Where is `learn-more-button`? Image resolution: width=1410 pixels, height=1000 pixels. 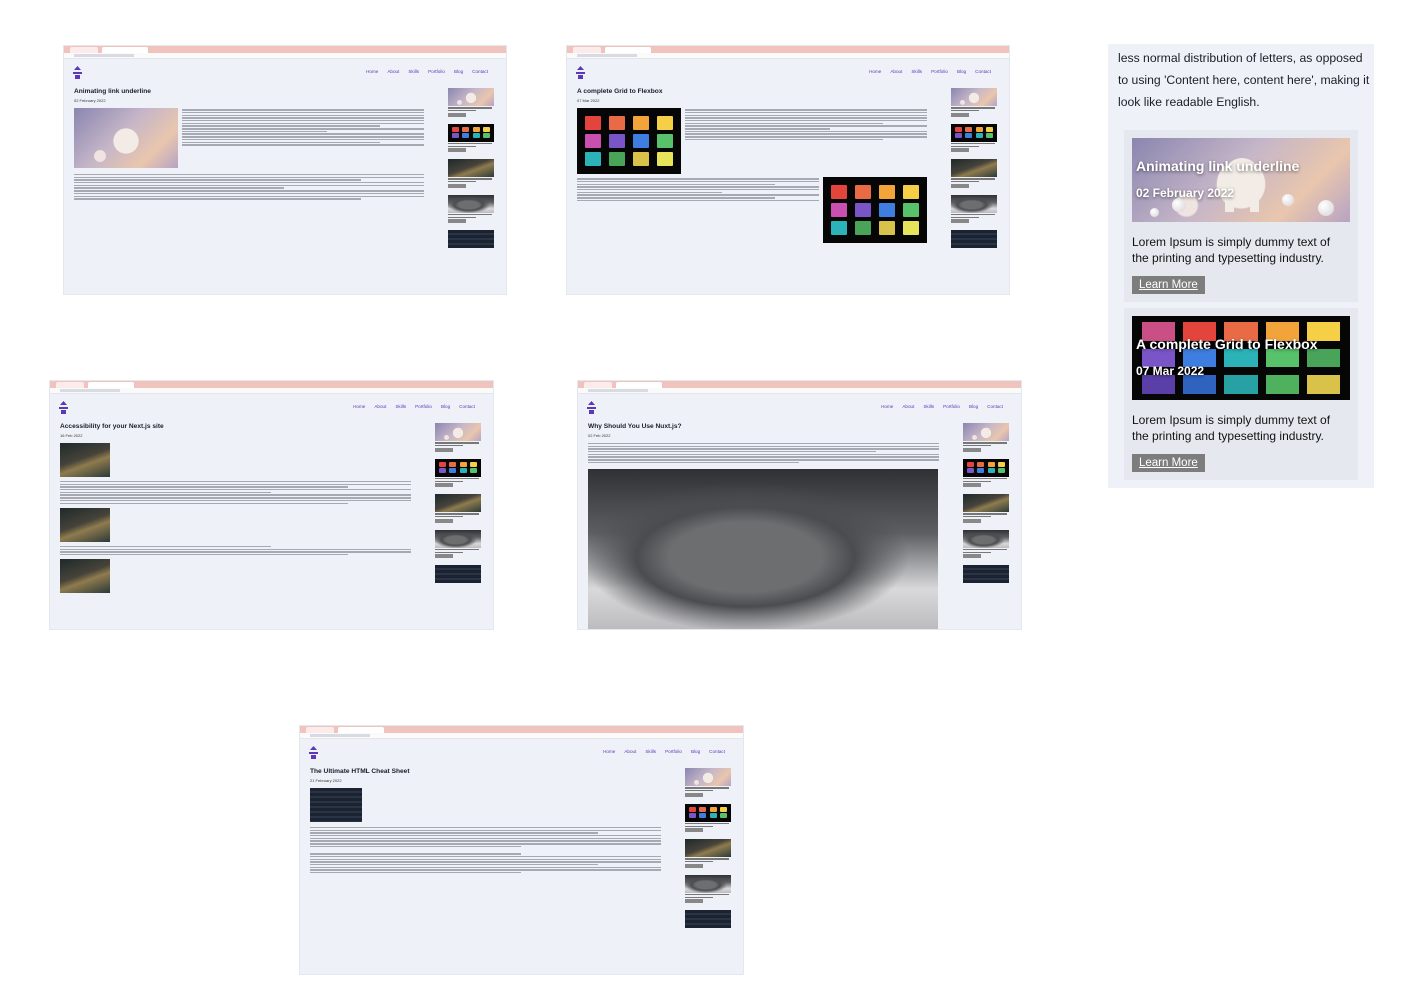
learn-more-button is located at coordinates (457, 114).